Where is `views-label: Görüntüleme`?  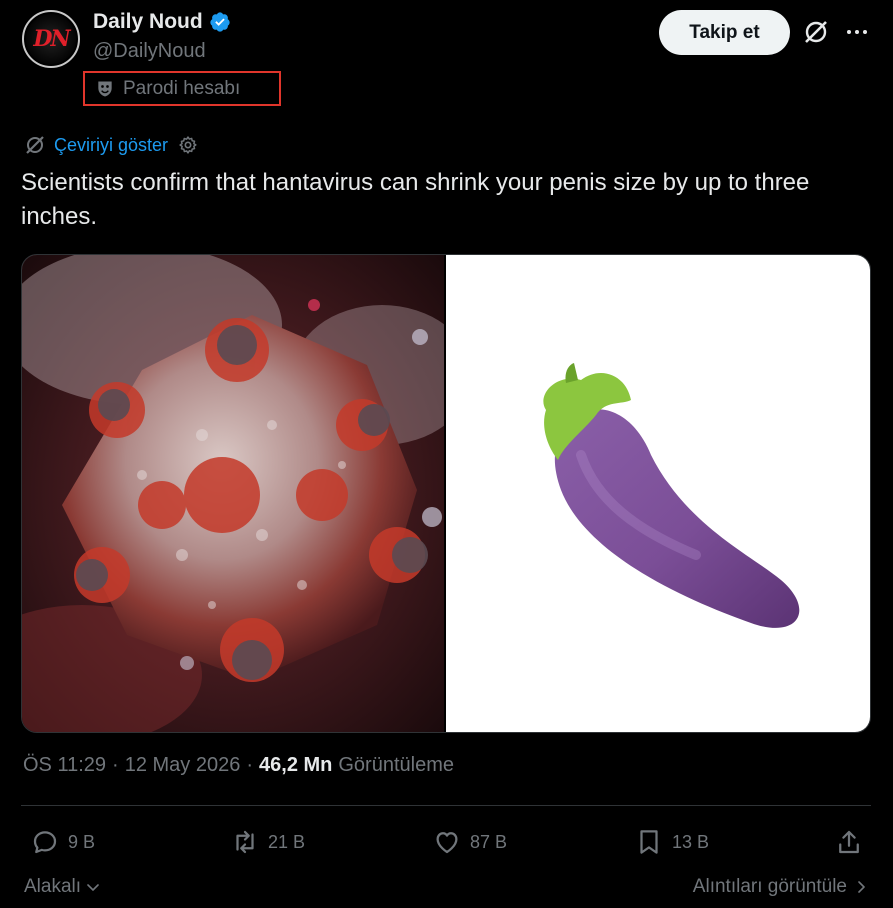
views-label: Görüntüleme is located at coordinates (396, 765).